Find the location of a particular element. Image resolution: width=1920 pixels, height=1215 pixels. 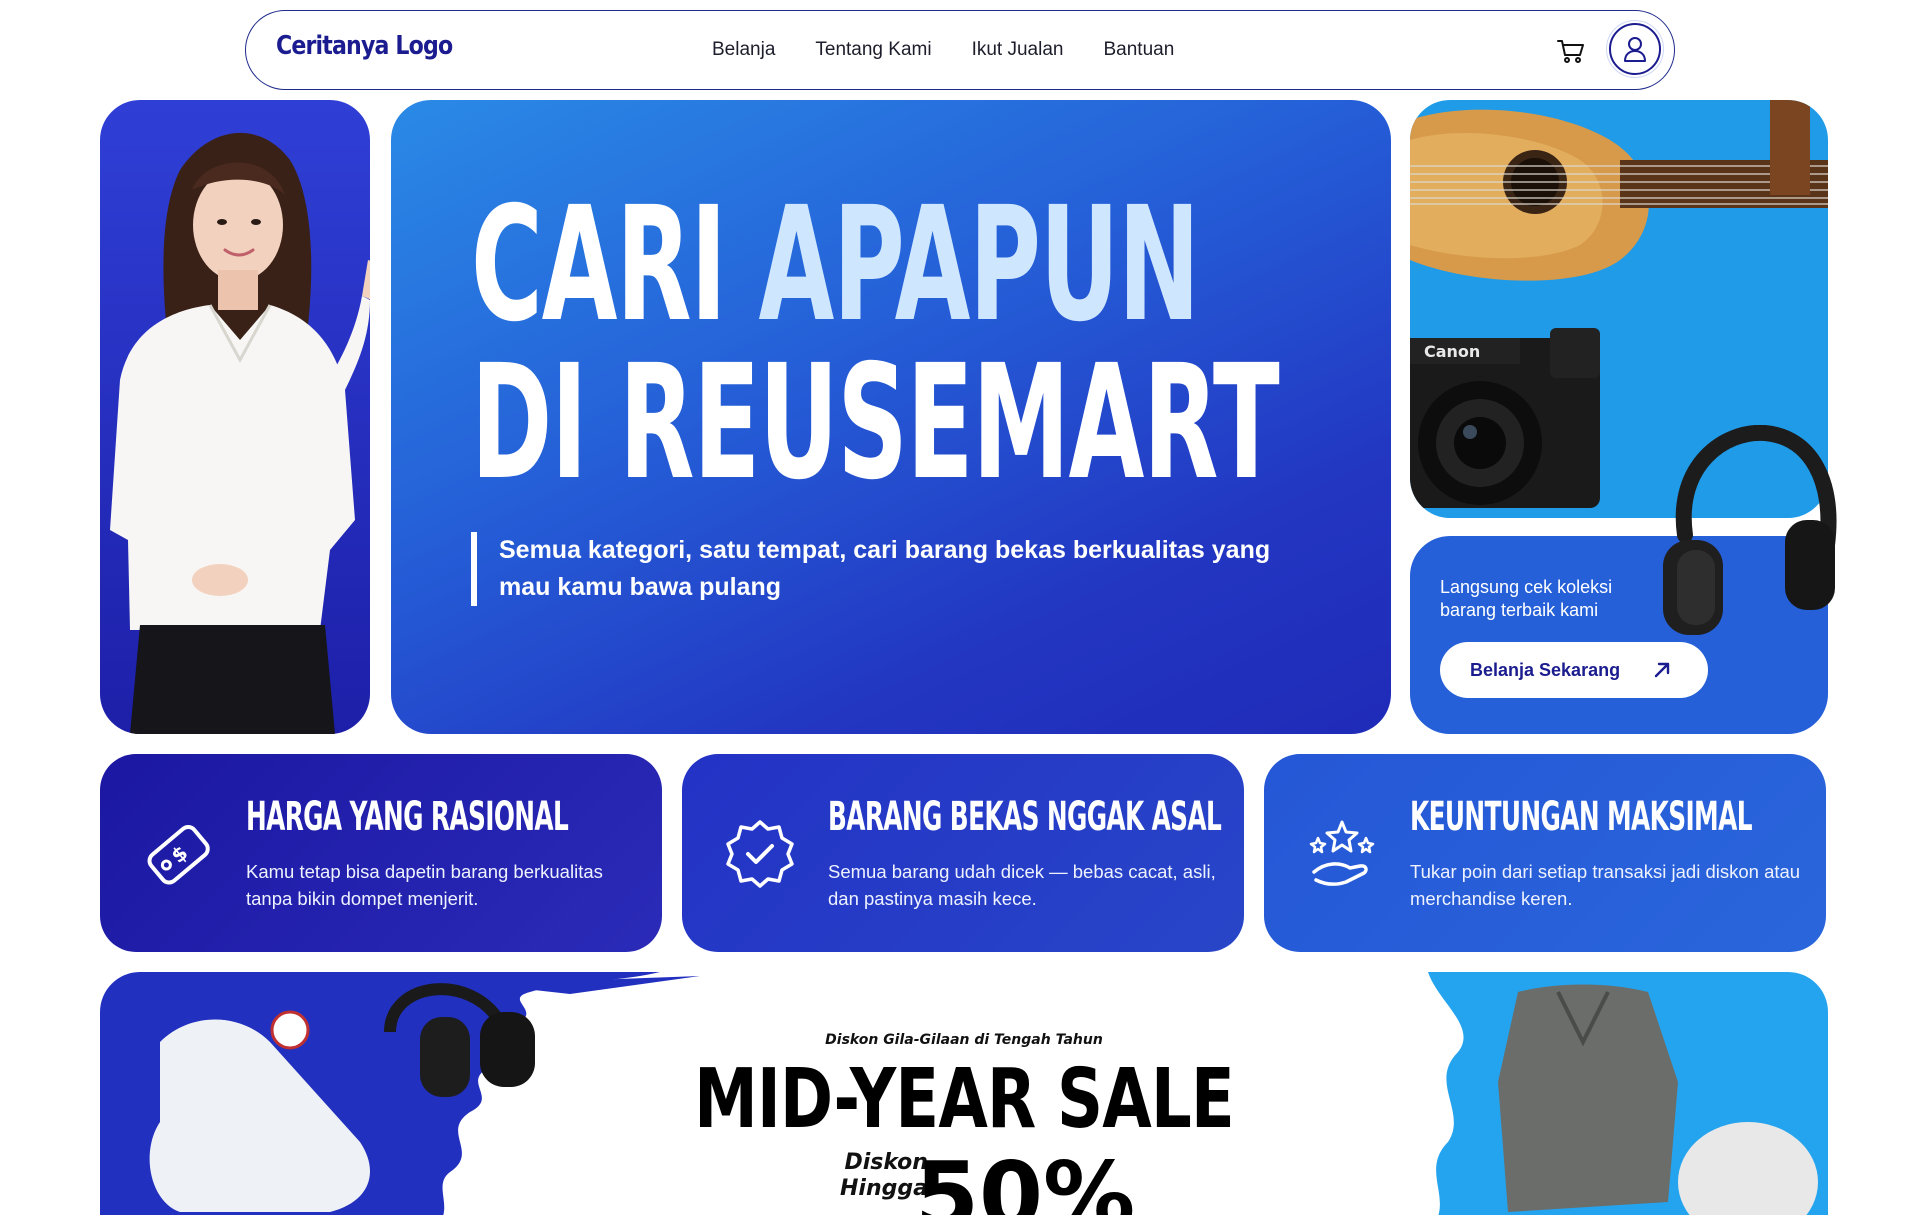

cart-icon is located at coordinates (1571, 51).